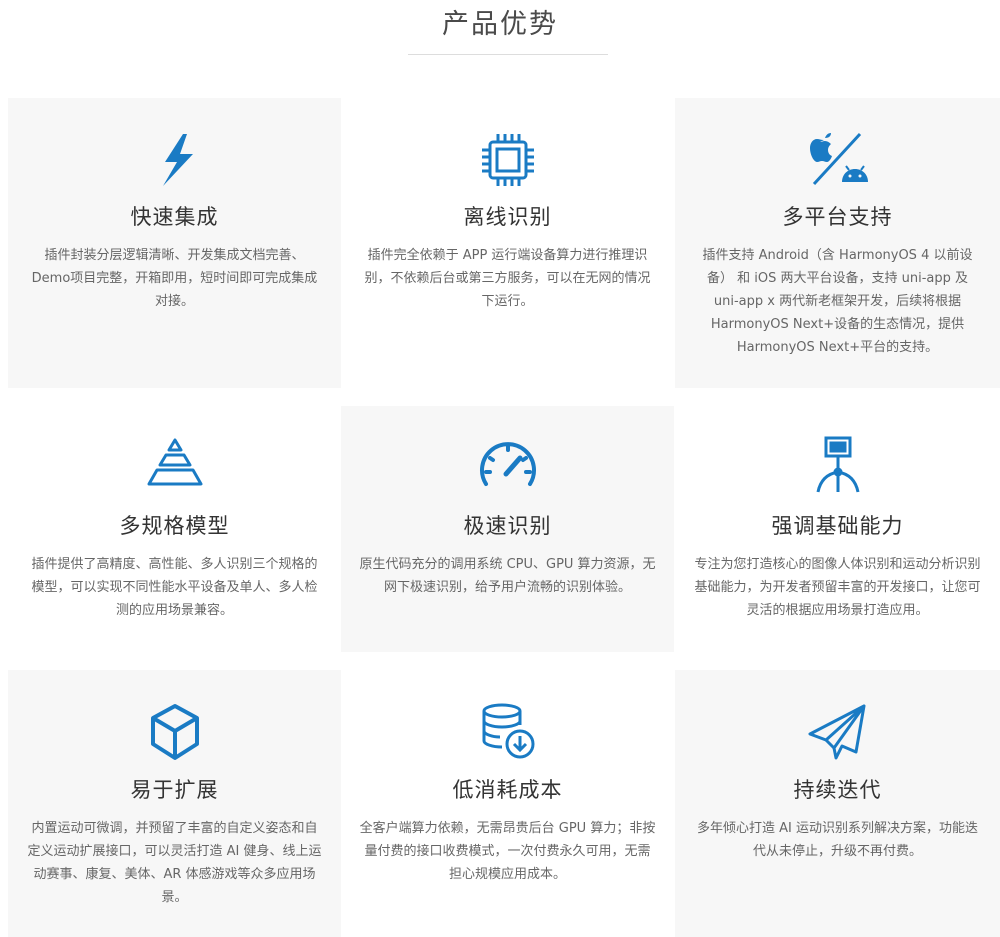 The height and width of the screenshot is (937, 1000). Describe the element at coordinates (508, 732) in the screenshot. I see `database-download-icon` at that location.